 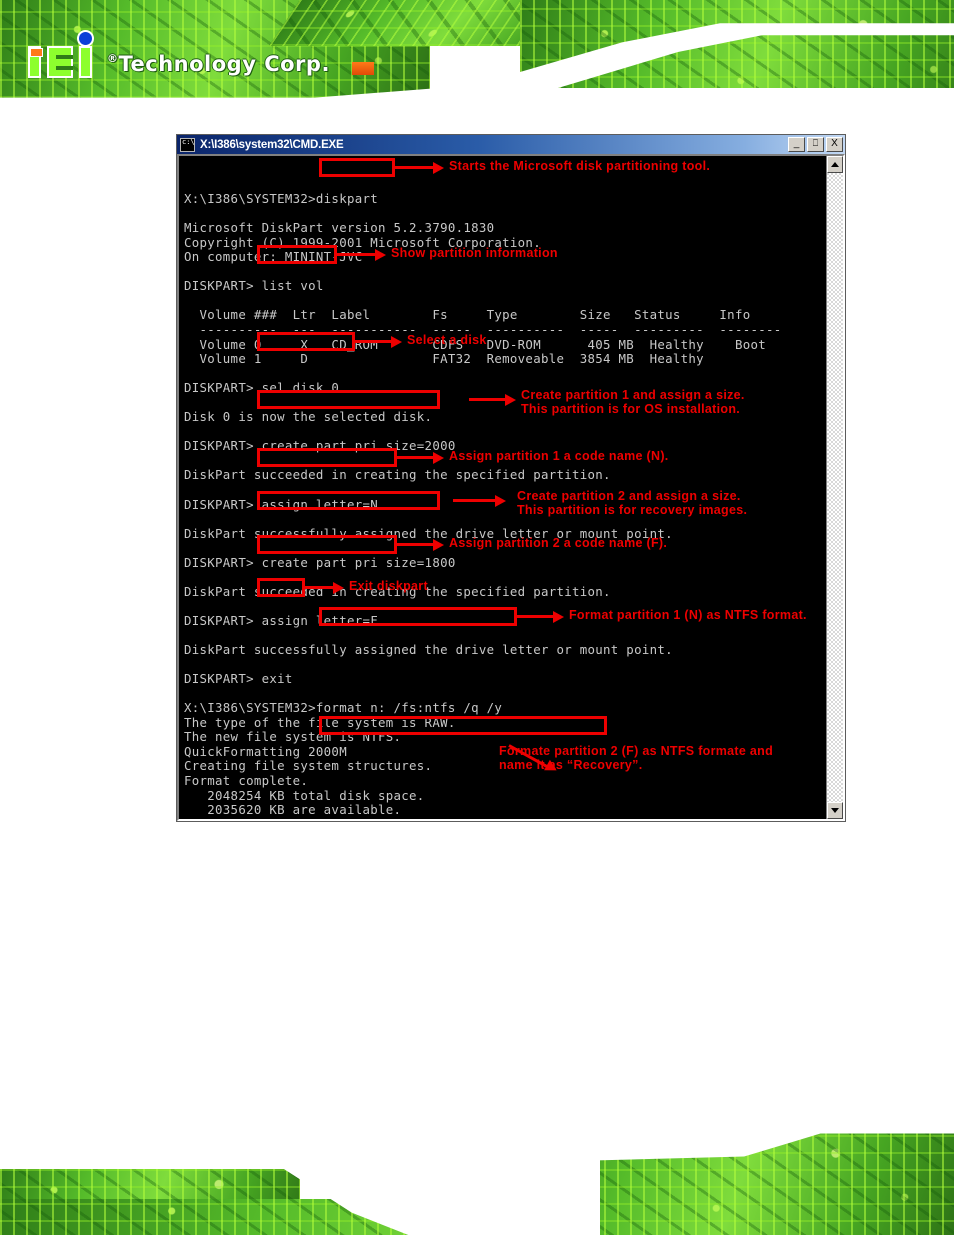 I want to click on annotation-text-assignf: Assign partition 2 a code name (F)., so click(x=558, y=543).